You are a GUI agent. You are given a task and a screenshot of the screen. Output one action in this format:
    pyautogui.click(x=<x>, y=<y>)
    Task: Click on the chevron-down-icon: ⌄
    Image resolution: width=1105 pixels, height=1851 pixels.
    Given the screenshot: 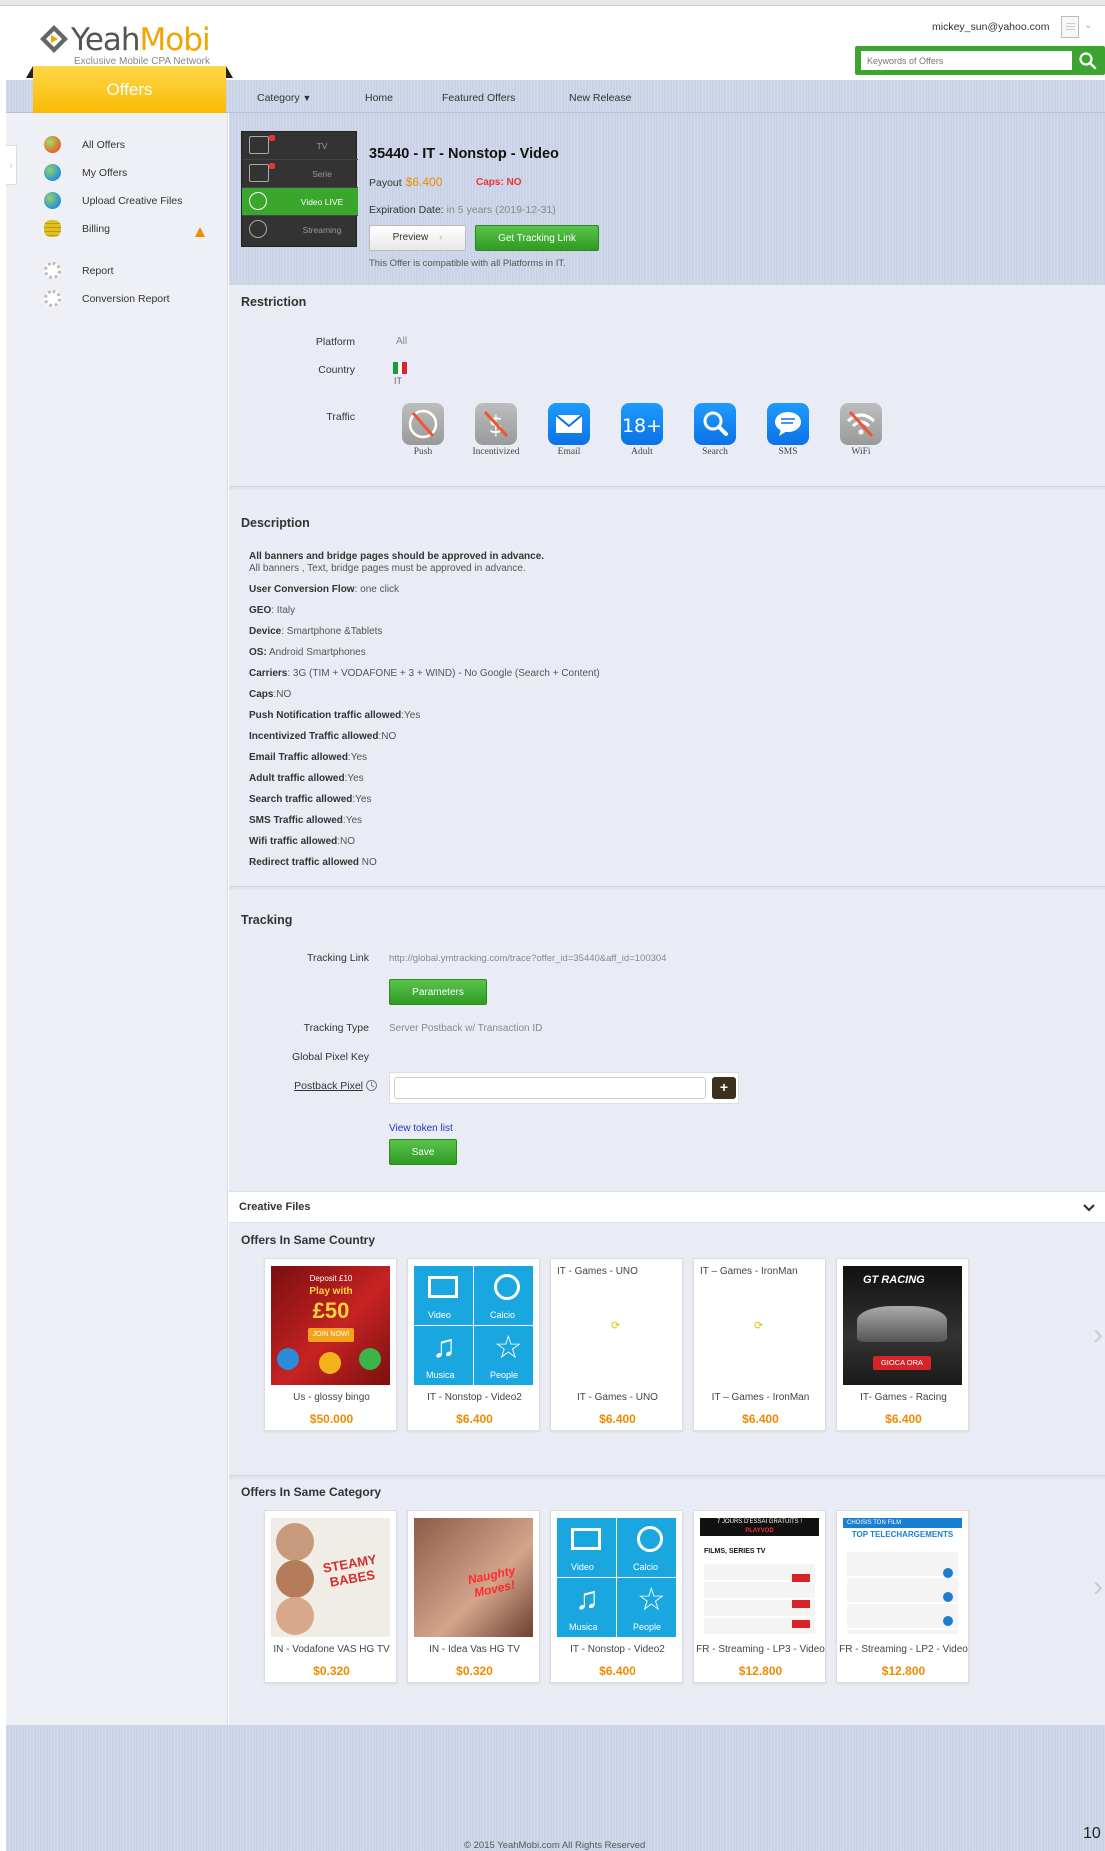 What is the action you would take?
    pyautogui.click(x=1089, y=25)
    